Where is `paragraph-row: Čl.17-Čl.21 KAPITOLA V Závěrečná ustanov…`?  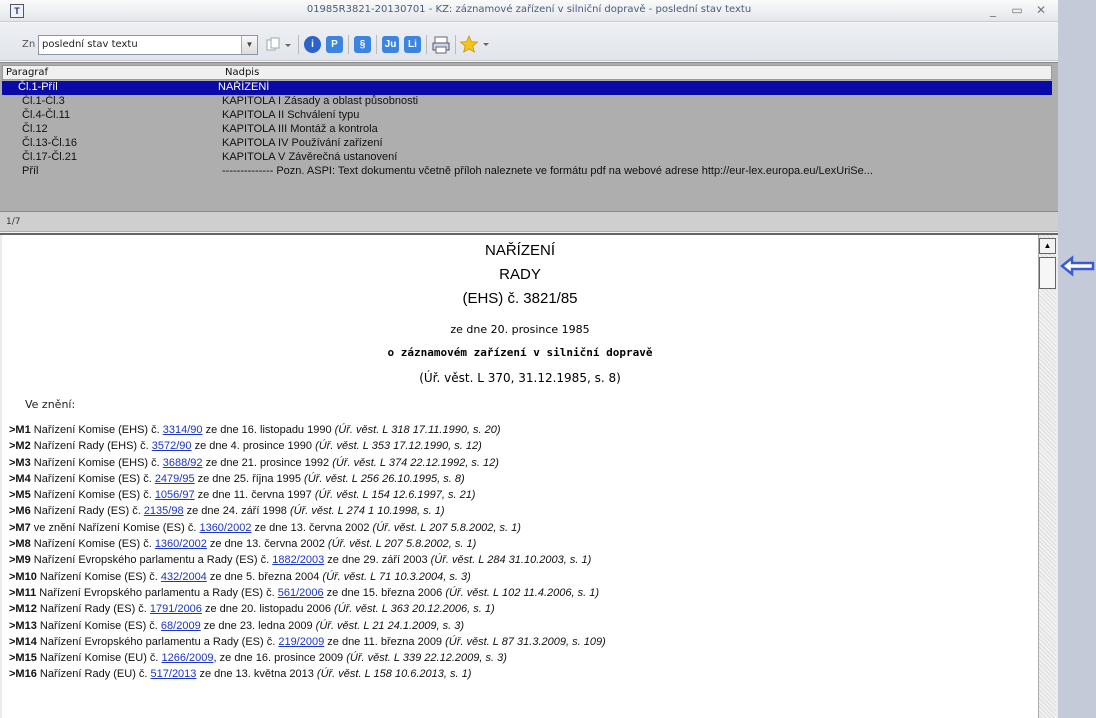
paragraph-row: Čl.17-Čl.21 KAPITOLA V Závěrečná ustanov… is located at coordinates (527, 158).